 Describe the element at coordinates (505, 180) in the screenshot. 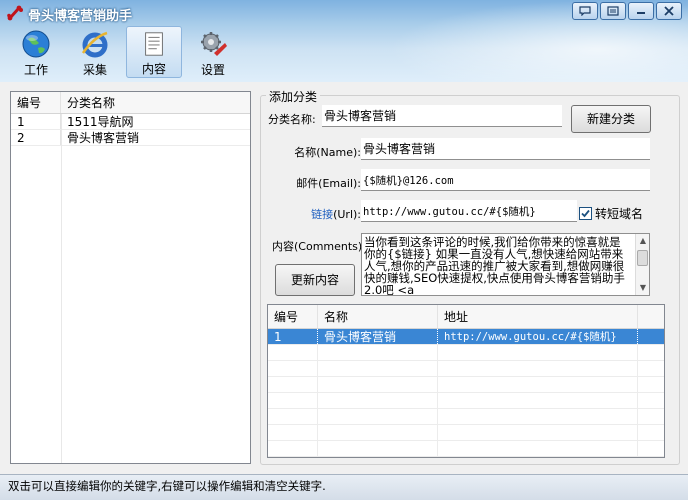

I see `email-field: {$随机}@126.com` at that location.